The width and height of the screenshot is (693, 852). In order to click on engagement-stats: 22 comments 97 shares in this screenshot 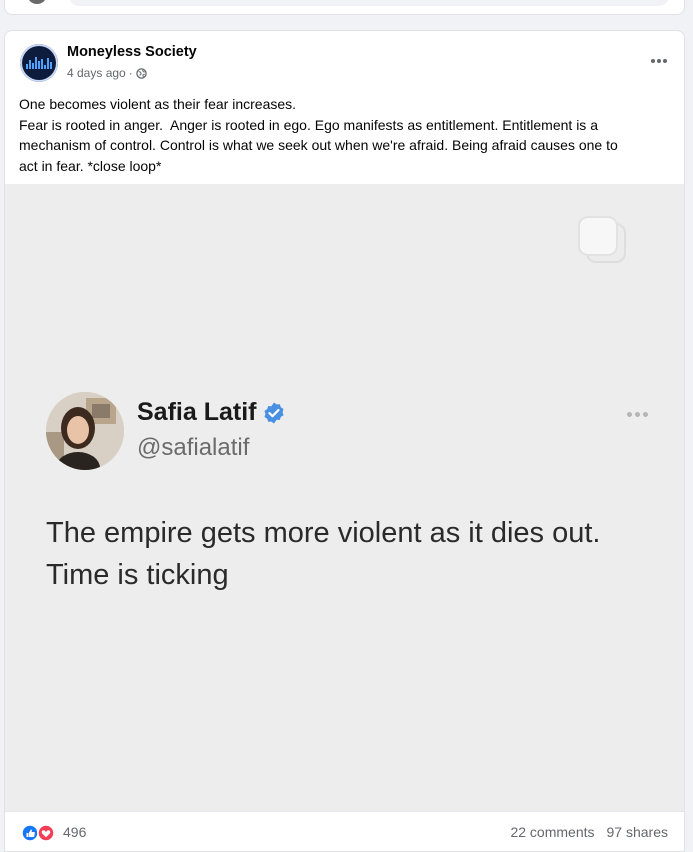, I will do `click(589, 832)`.